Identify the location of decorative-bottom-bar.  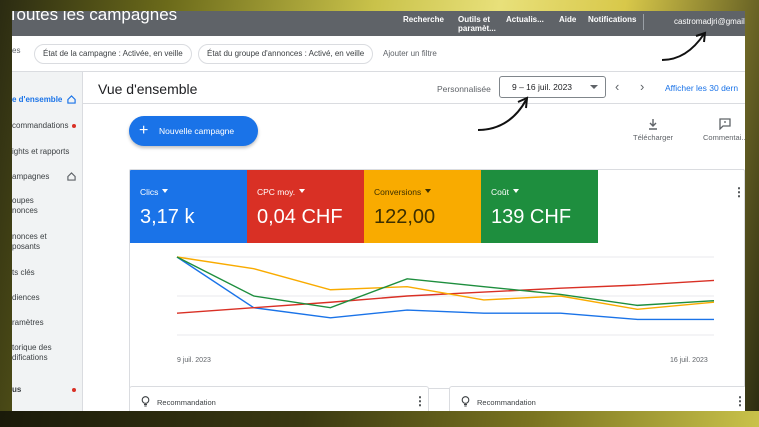
(379, 419).